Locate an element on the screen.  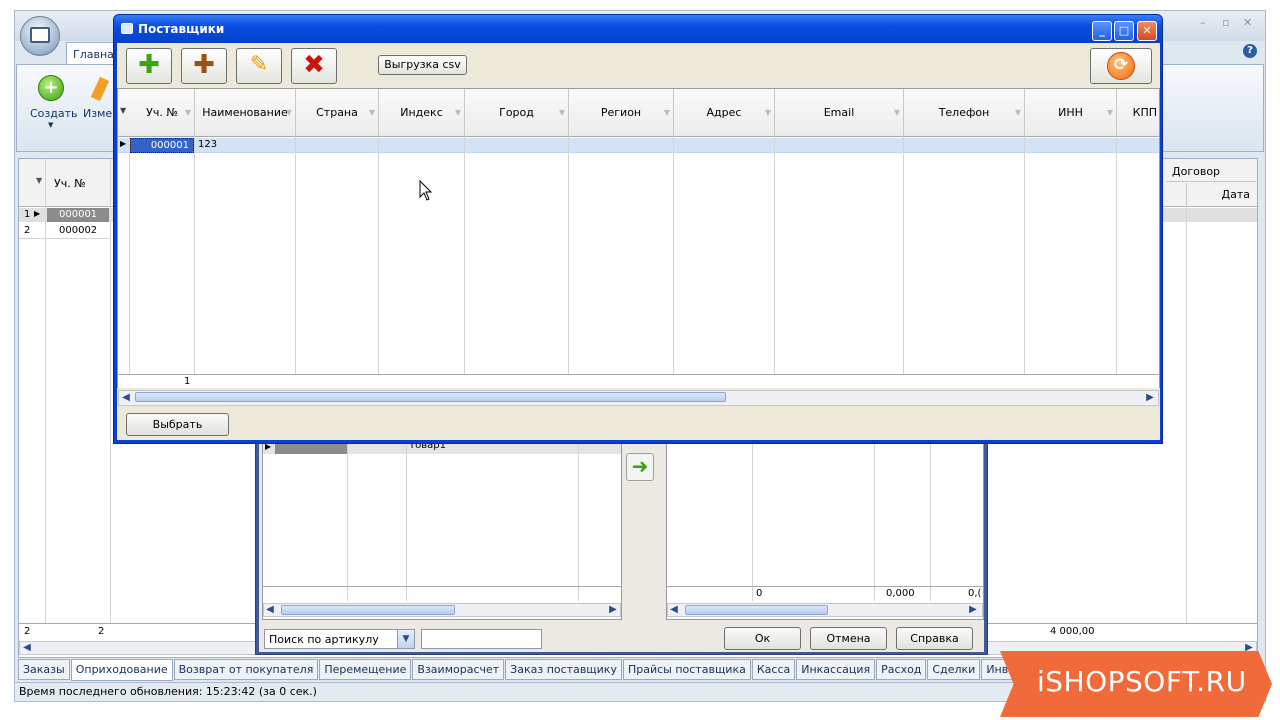
maximize-button: □ is located at coordinates (1124, 31).